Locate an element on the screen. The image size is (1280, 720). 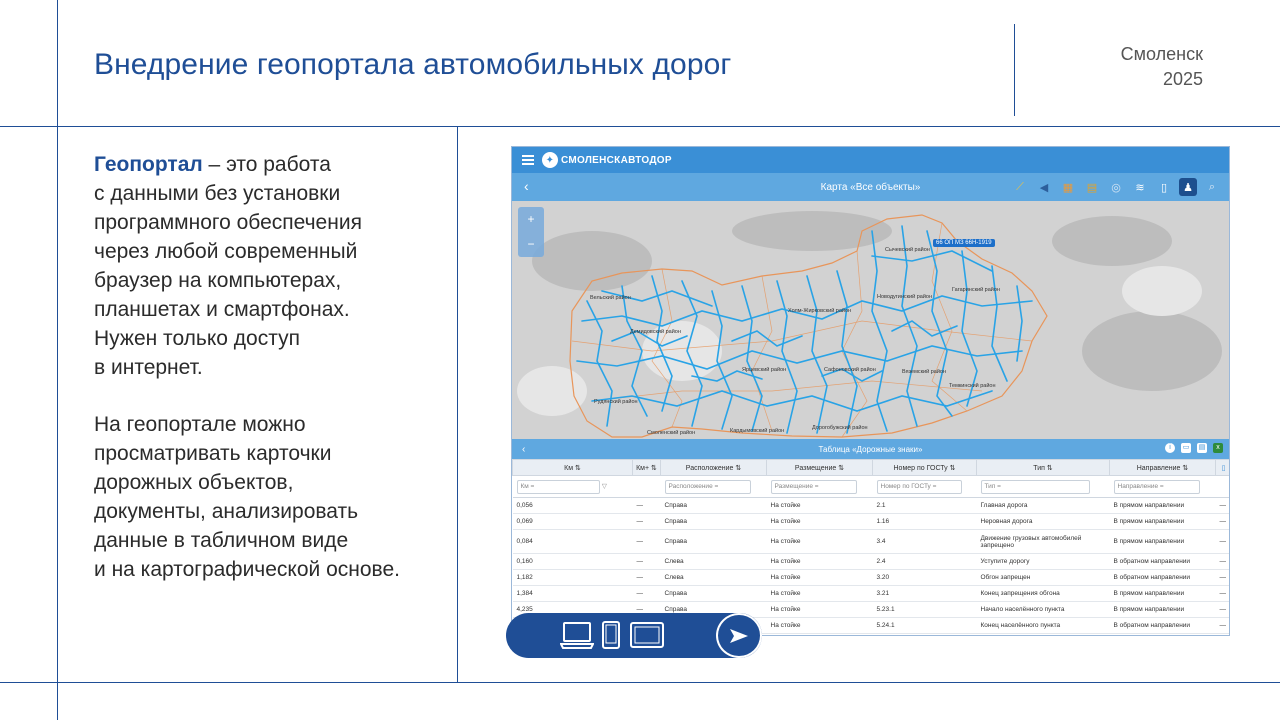
district-label: Смоленский район is located at coordinates (671, 432).